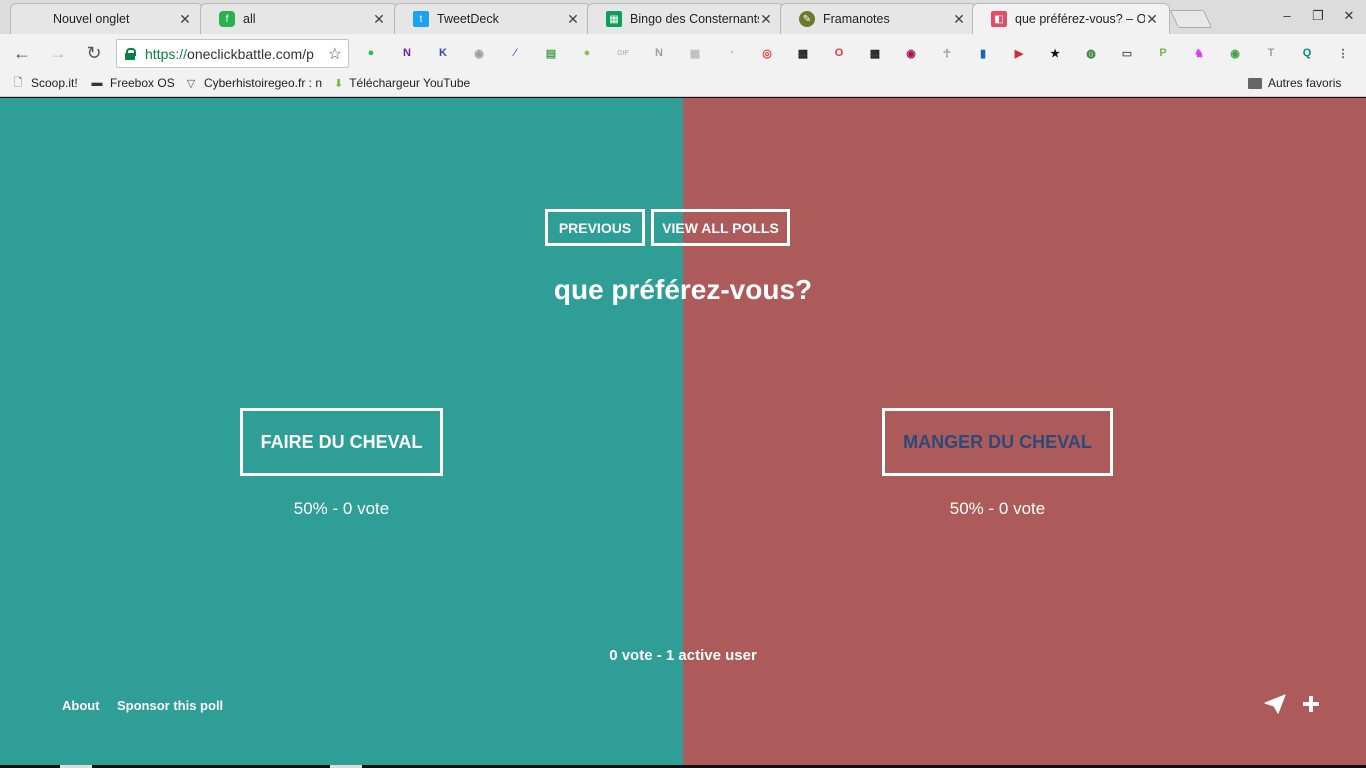  I want to click on turtle-icon: ◍, so click(1091, 53).